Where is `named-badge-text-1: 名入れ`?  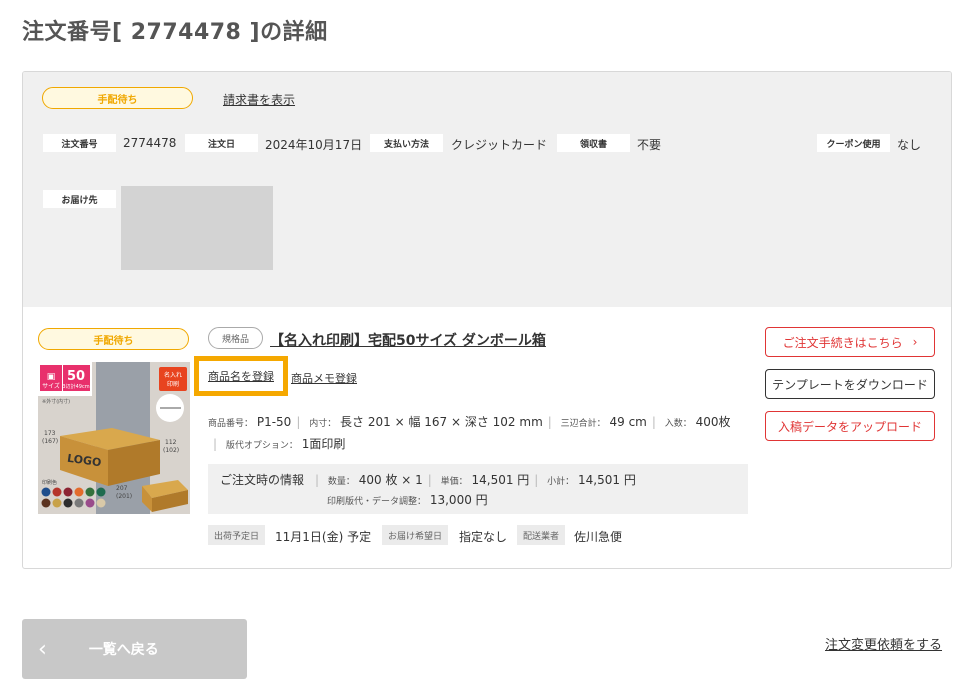 named-badge-text-1: 名入れ is located at coordinates (173, 375).